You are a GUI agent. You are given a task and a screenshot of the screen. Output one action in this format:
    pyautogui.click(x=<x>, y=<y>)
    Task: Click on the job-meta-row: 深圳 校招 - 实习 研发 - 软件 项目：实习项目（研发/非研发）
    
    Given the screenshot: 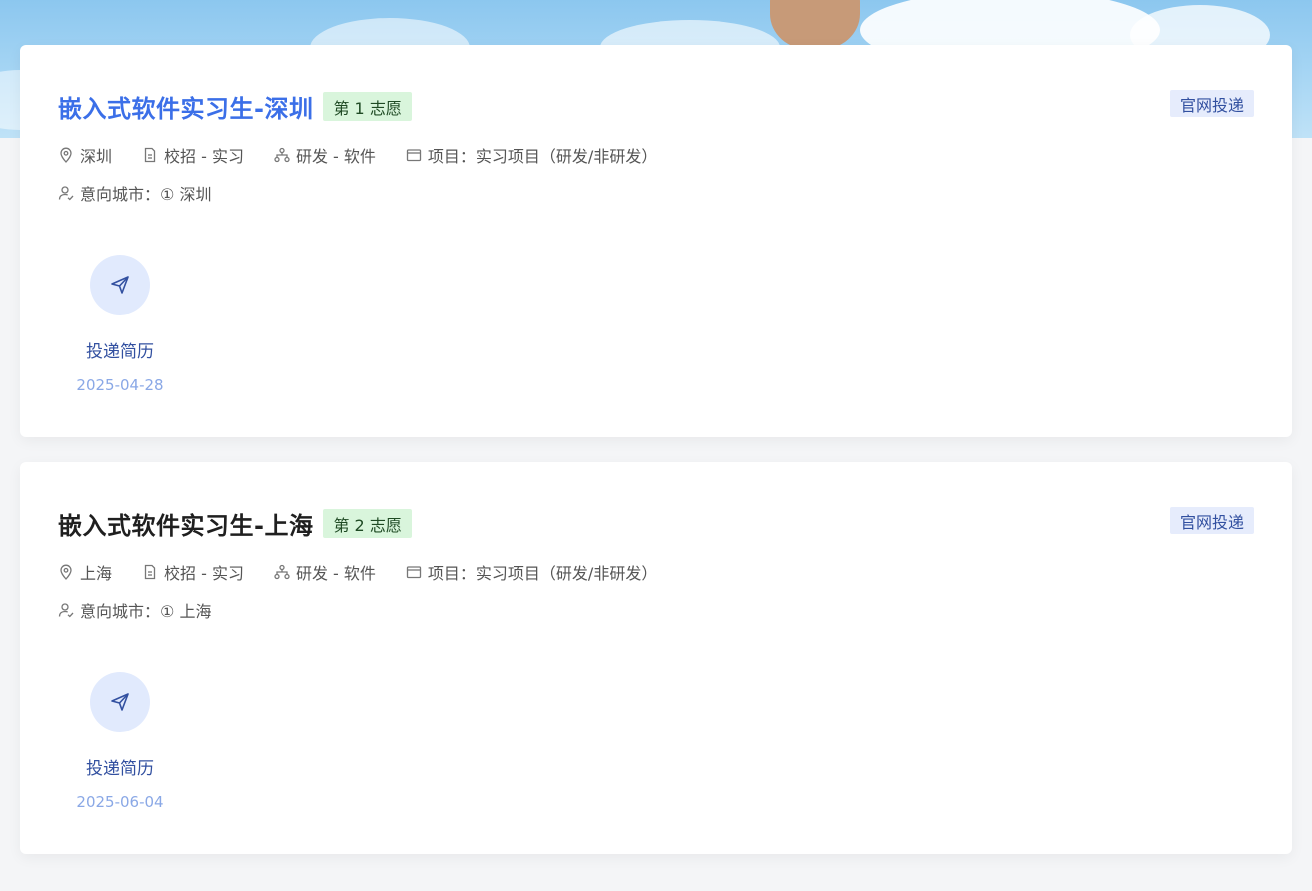 What is the action you would take?
    pyautogui.click(x=372, y=155)
    